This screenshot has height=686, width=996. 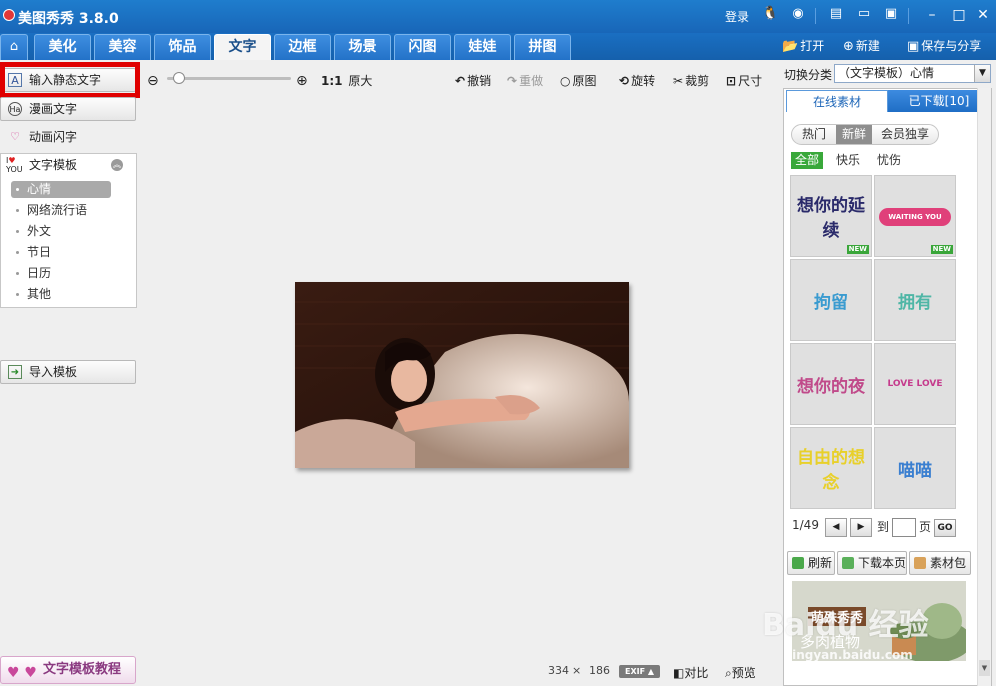 What do you see at coordinates (790, 46) in the screenshot?
I see `folder-icon: 📂` at bounding box center [790, 46].